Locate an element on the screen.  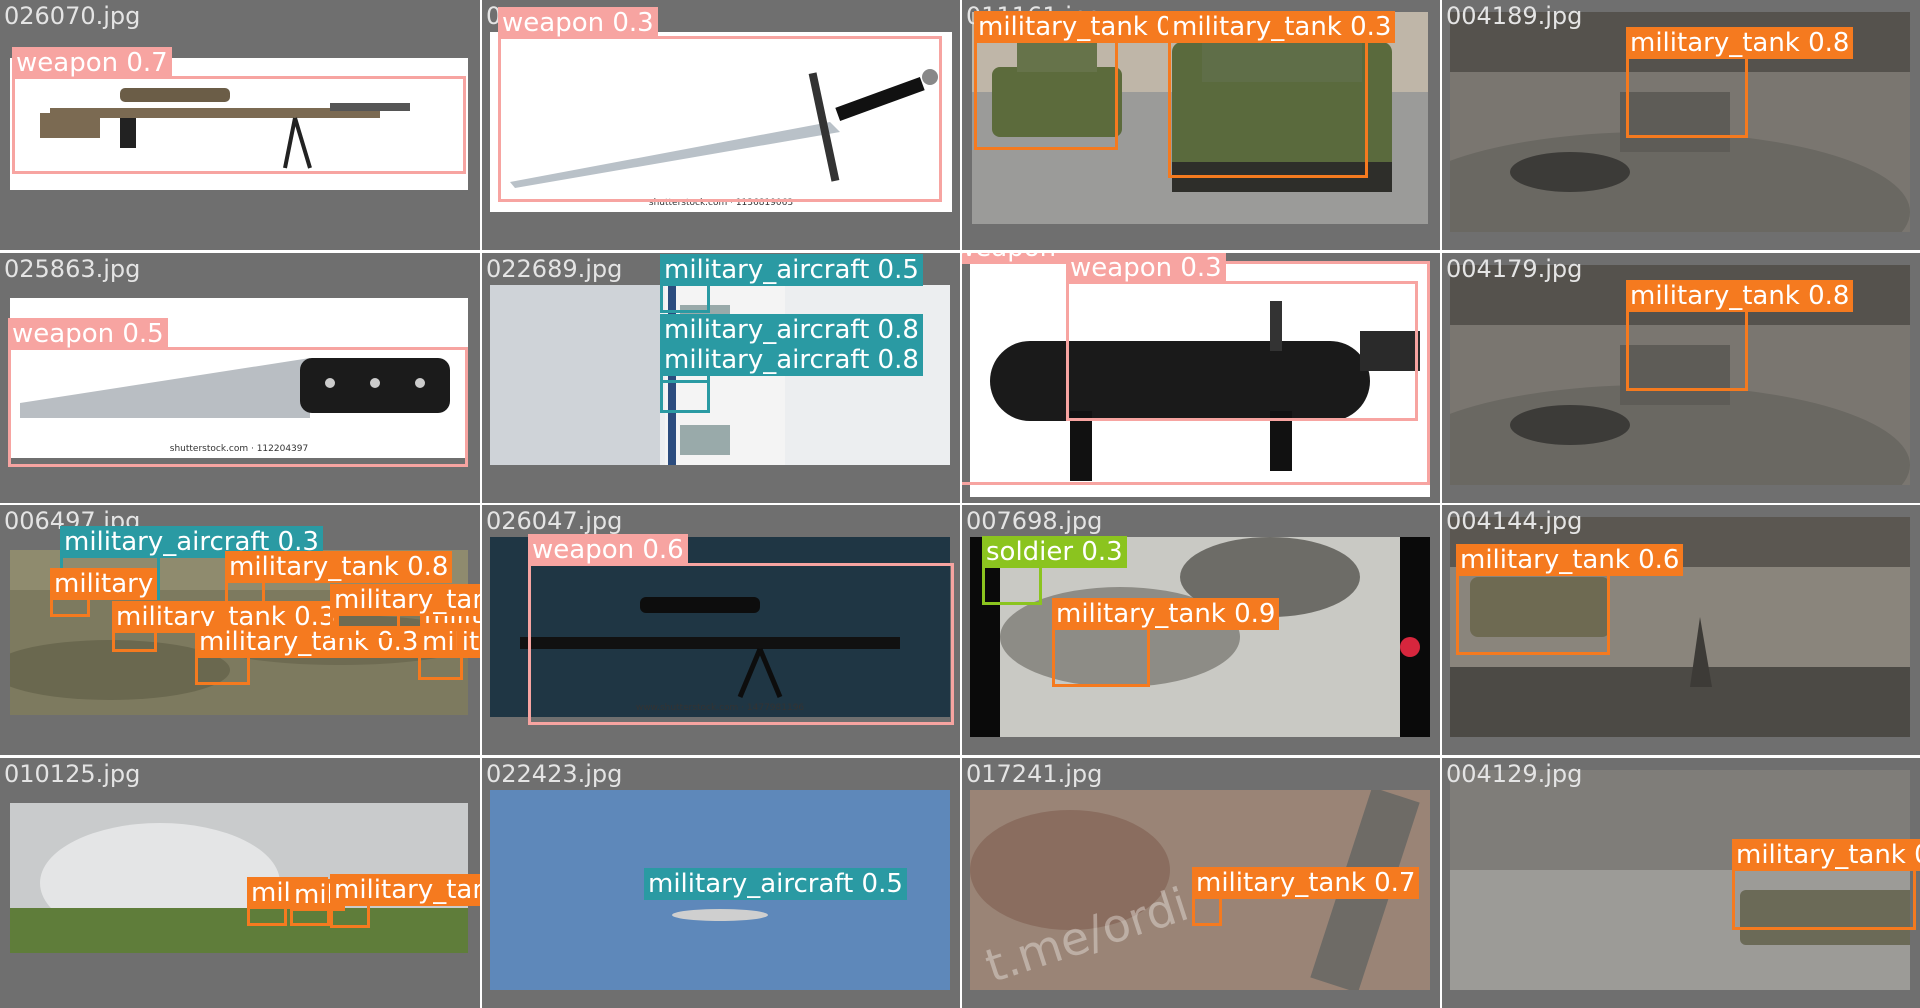
tile-filename: 026070.jpg is located at coordinates (72, 16).